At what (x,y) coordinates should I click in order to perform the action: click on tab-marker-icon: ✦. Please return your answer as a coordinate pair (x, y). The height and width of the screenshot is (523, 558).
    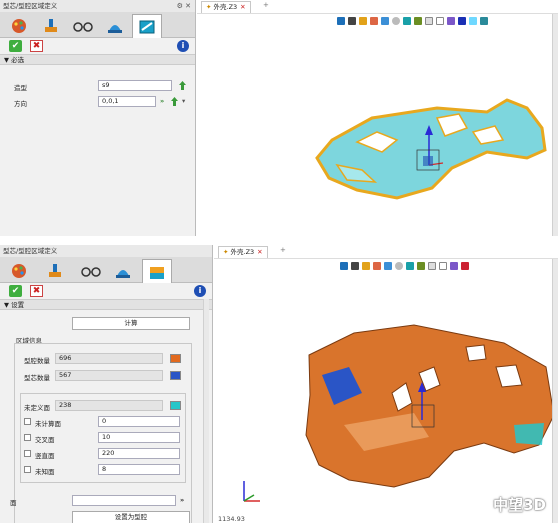
    Looking at the image, I should click on (210, 7).